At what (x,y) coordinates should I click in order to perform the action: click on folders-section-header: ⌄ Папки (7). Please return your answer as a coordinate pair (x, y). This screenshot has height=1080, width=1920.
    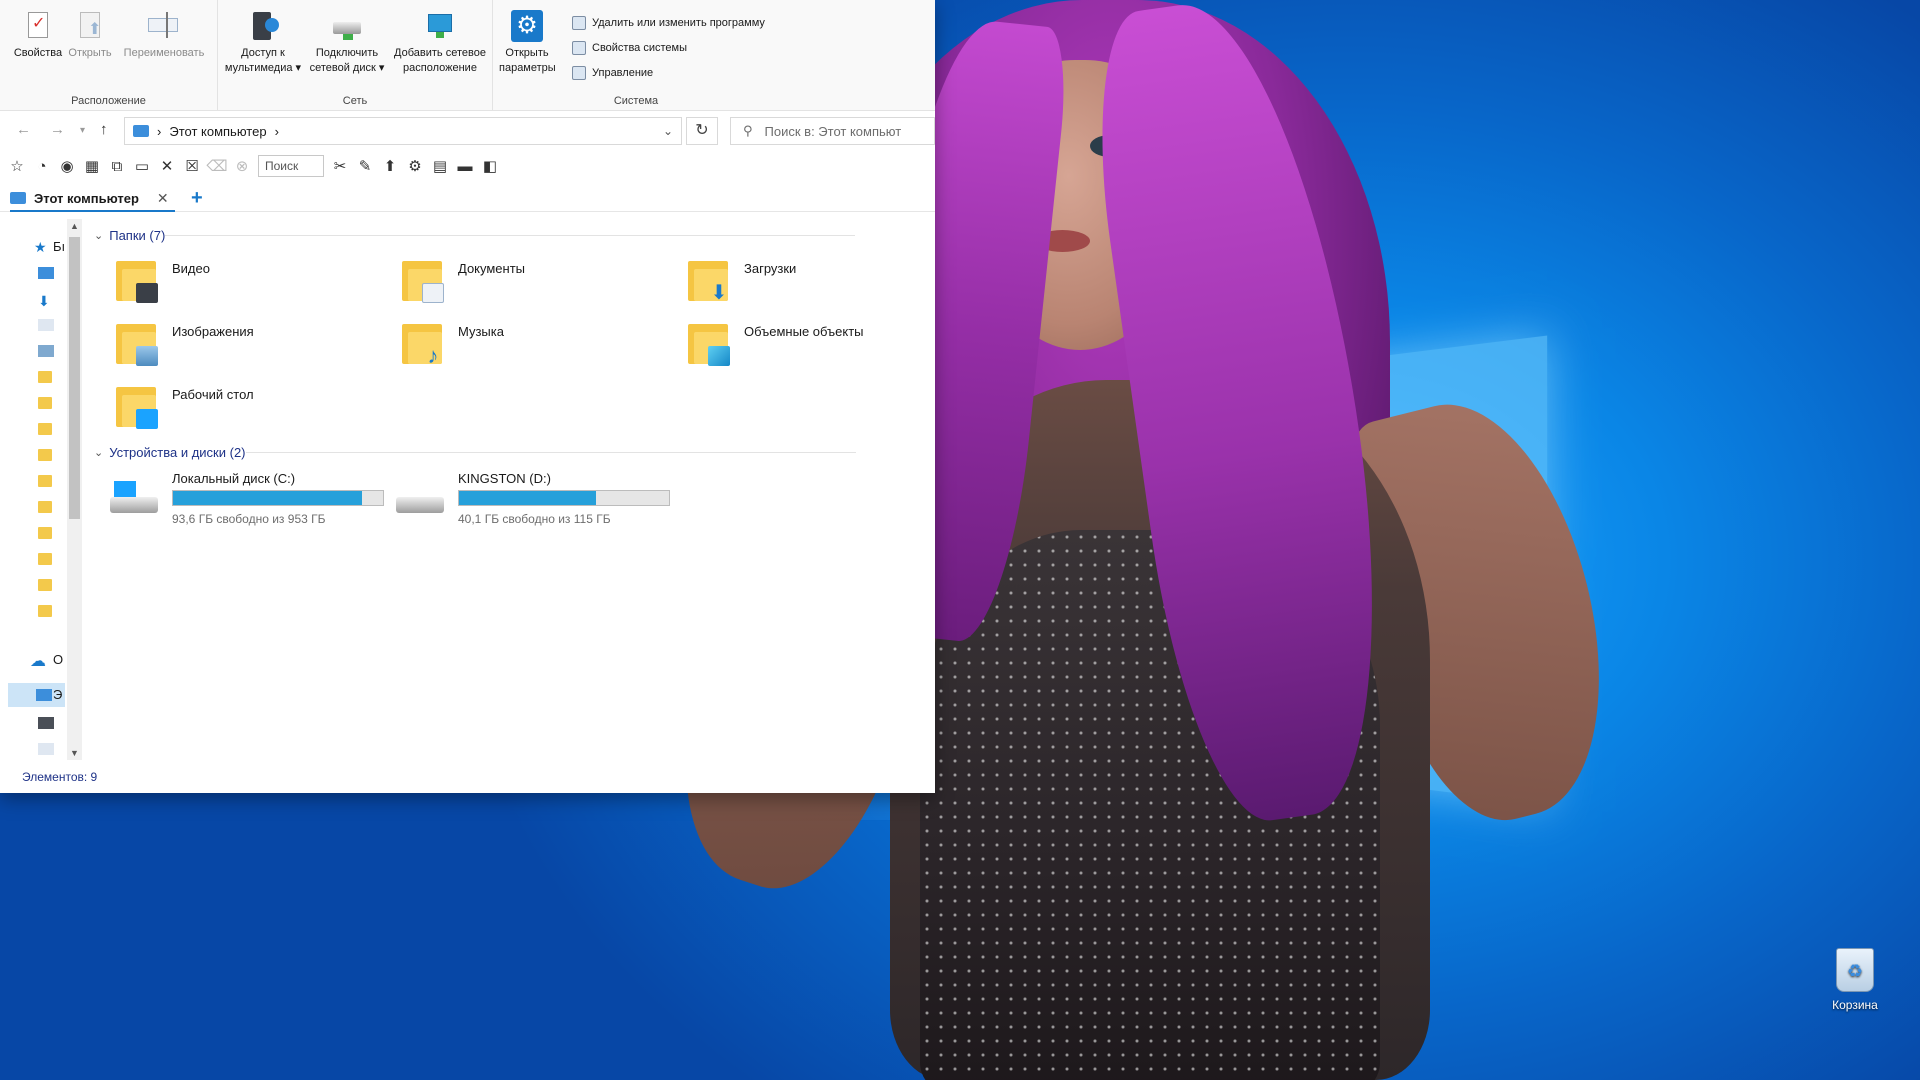
    Looking at the image, I should click on (475, 235).